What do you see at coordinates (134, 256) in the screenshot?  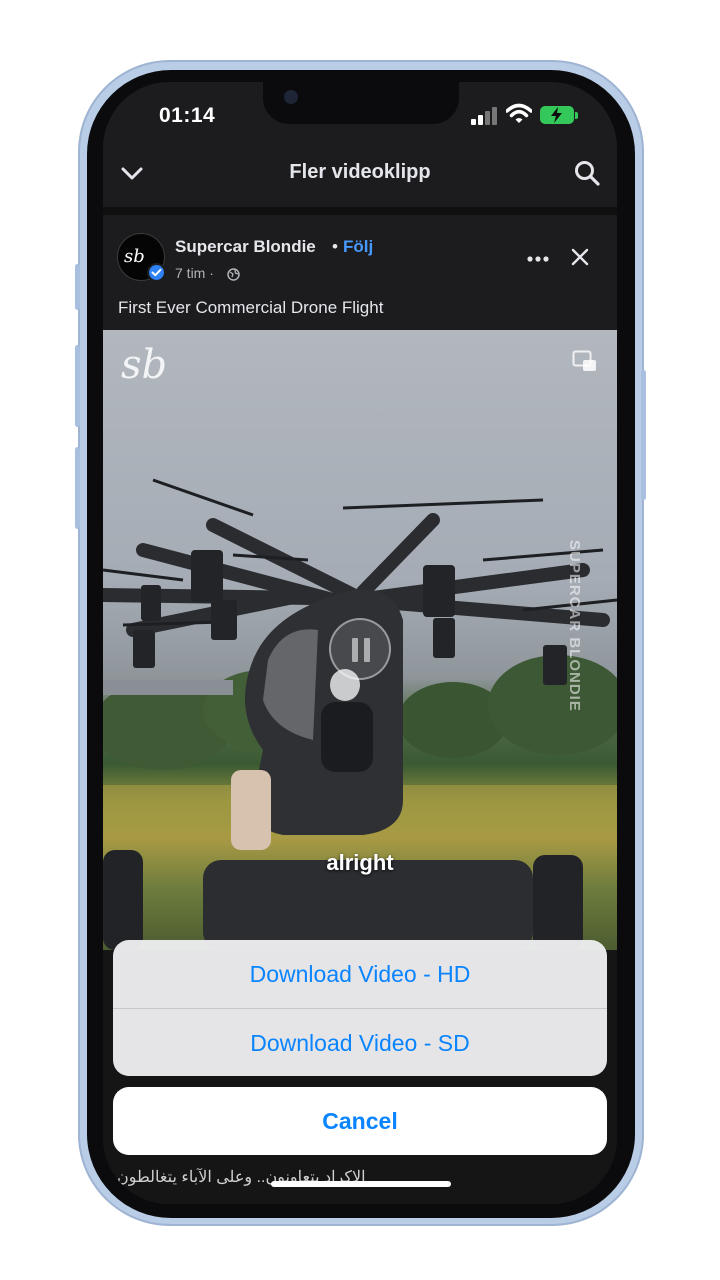 I see `avatar-logo: sb` at bounding box center [134, 256].